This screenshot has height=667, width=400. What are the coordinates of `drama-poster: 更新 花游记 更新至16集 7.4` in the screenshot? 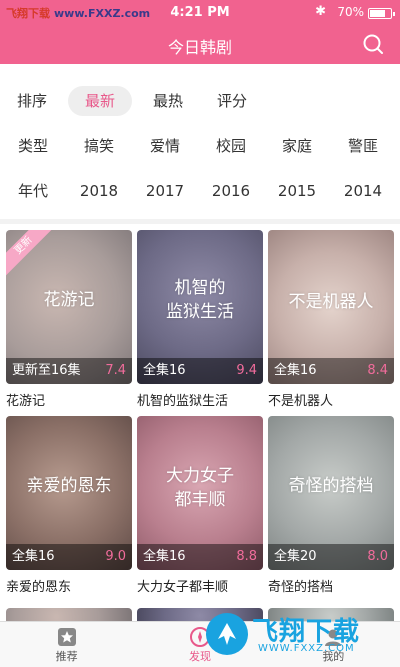 It's located at (69, 307).